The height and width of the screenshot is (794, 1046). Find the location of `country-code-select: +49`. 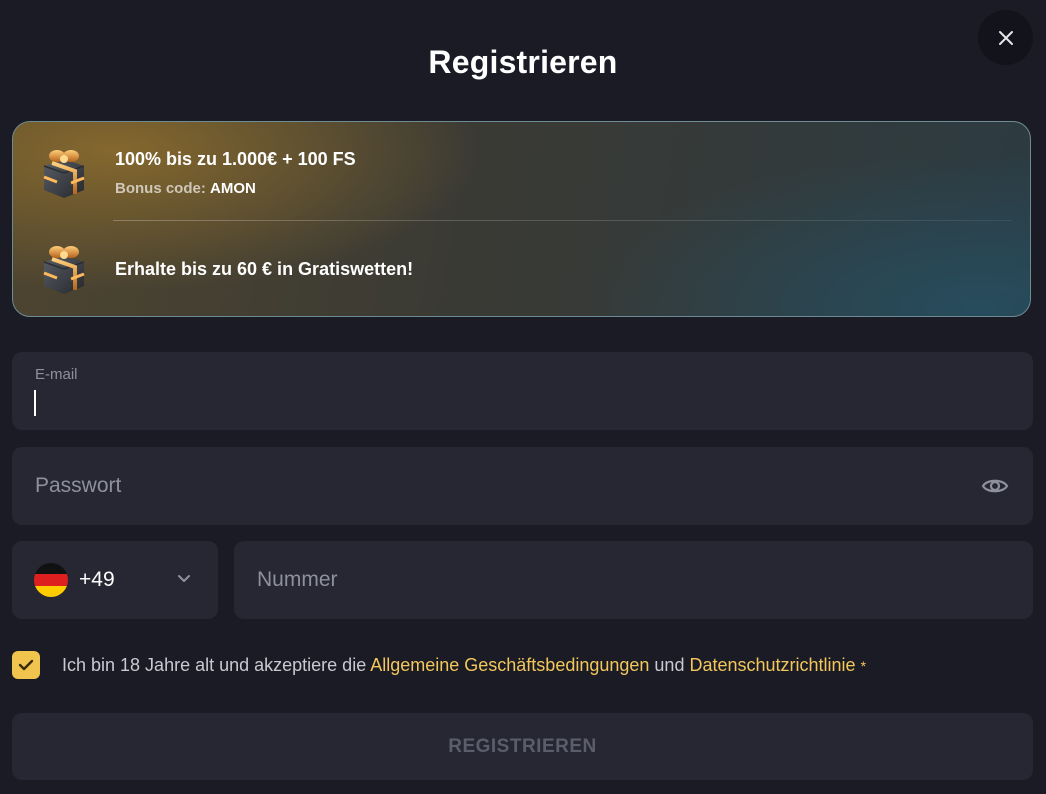

country-code-select: +49 is located at coordinates (115, 580).